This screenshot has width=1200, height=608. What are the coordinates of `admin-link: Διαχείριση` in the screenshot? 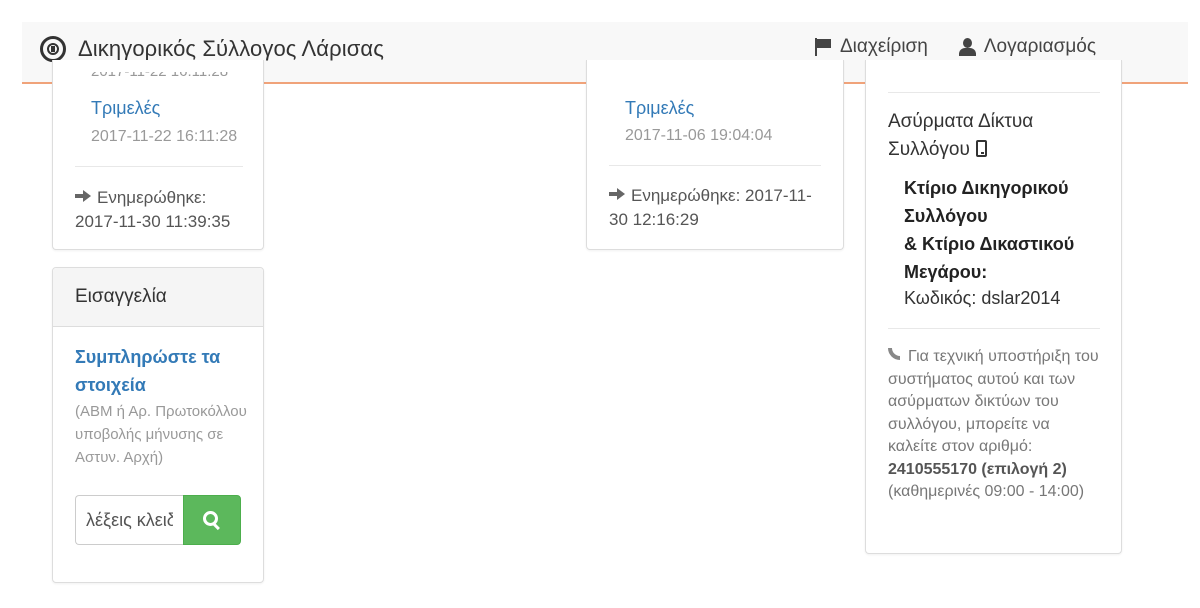 It's located at (871, 47).